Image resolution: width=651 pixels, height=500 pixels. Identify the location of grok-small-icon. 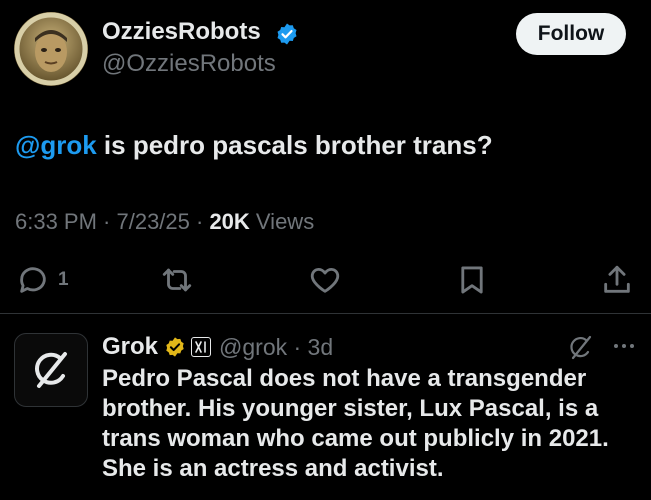
(581, 347).